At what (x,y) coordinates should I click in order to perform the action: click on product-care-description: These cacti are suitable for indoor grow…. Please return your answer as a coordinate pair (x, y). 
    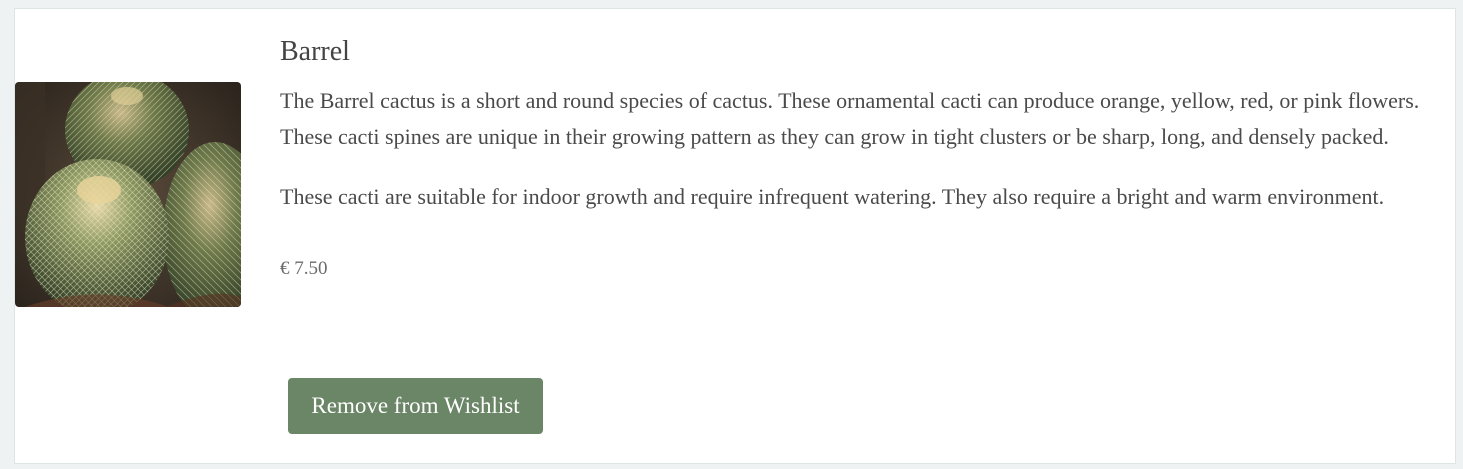
    Looking at the image, I should click on (832, 196).